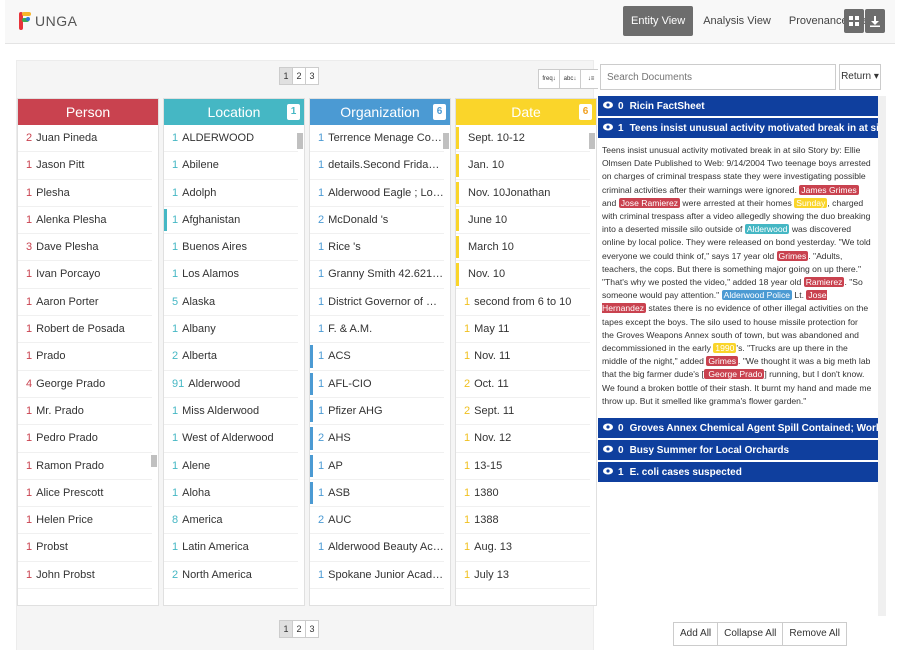  What do you see at coordinates (85, 439) in the screenshot?
I see `person-list-item: 1 Pedro Prado` at bounding box center [85, 439].